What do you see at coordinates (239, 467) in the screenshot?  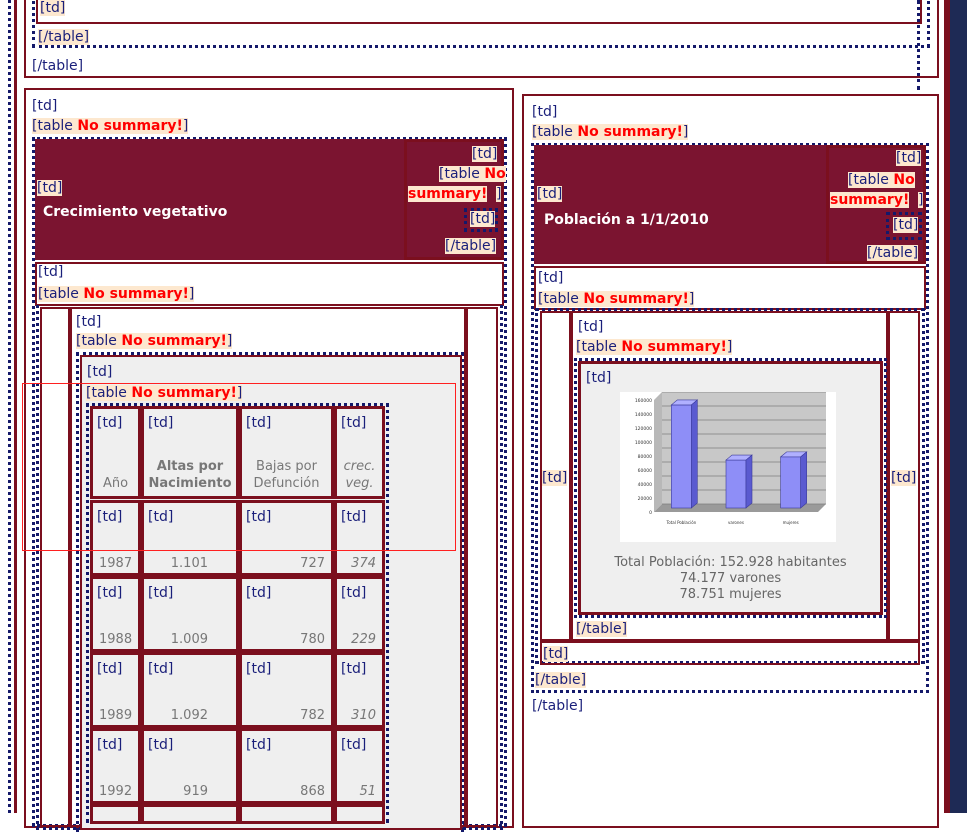 I see `selection-highlight` at bounding box center [239, 467].